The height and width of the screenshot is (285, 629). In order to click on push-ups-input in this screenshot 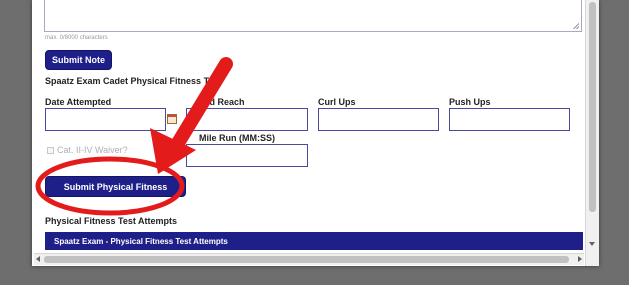, I will do `click(509, 119)`.